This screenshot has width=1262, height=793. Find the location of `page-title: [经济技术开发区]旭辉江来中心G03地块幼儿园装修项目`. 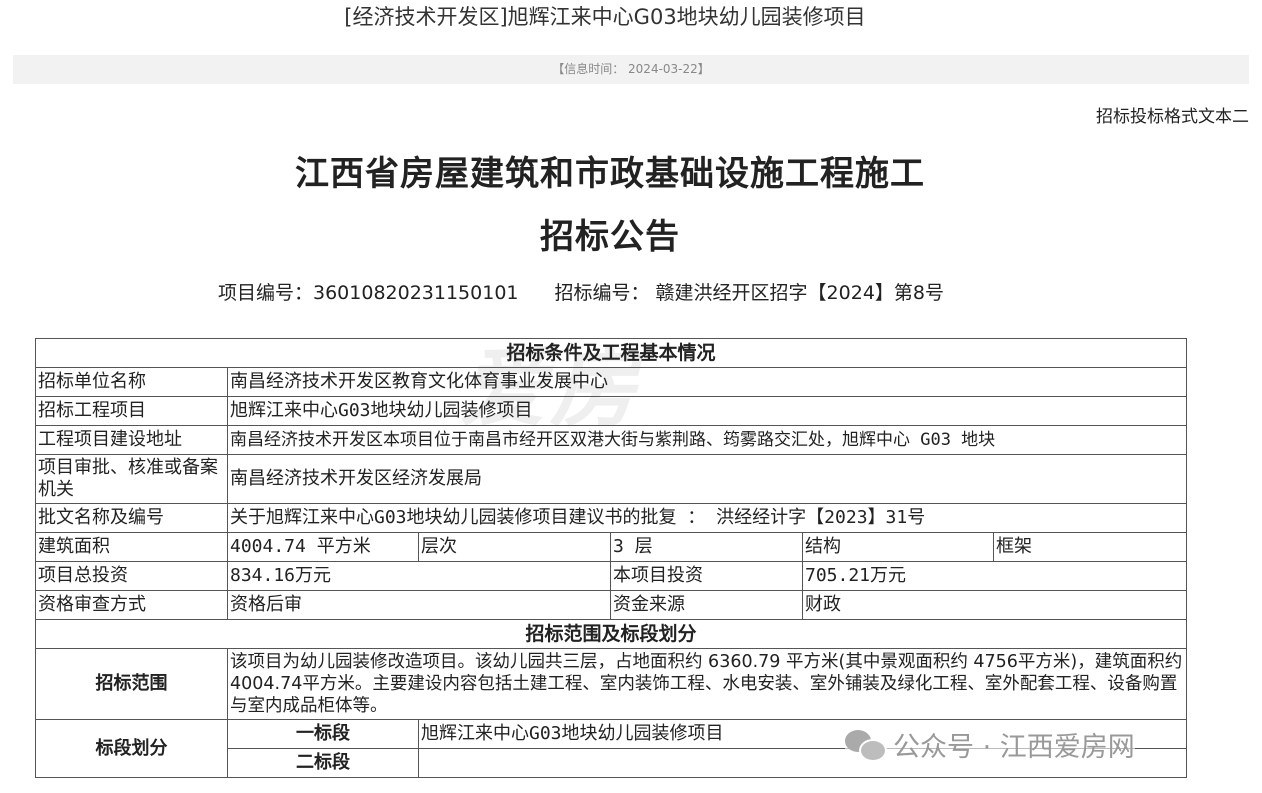

page-title: [经济技术开发区]旭辉江来中心G03地块幼儿园装修项目 is located at coordinates (605, 17).